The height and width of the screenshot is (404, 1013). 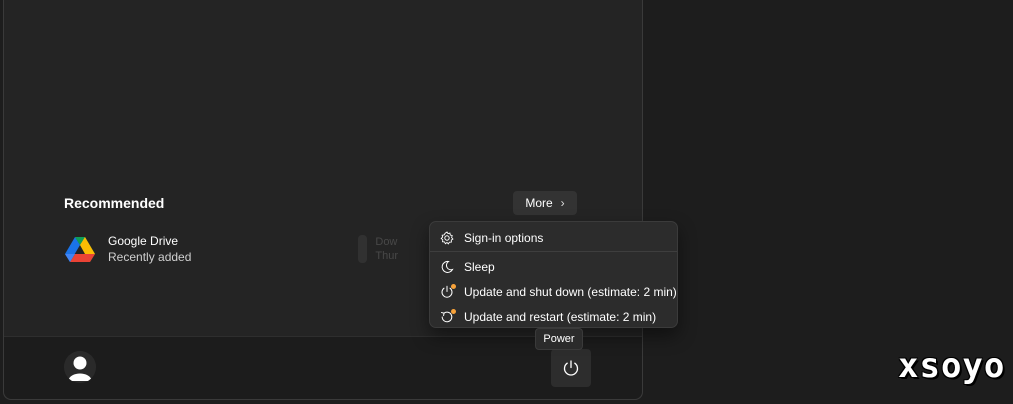 What do you see at coordinates (553, 251) in the screenshot?
I see `menu-divider` at bounding box center [553, 251].